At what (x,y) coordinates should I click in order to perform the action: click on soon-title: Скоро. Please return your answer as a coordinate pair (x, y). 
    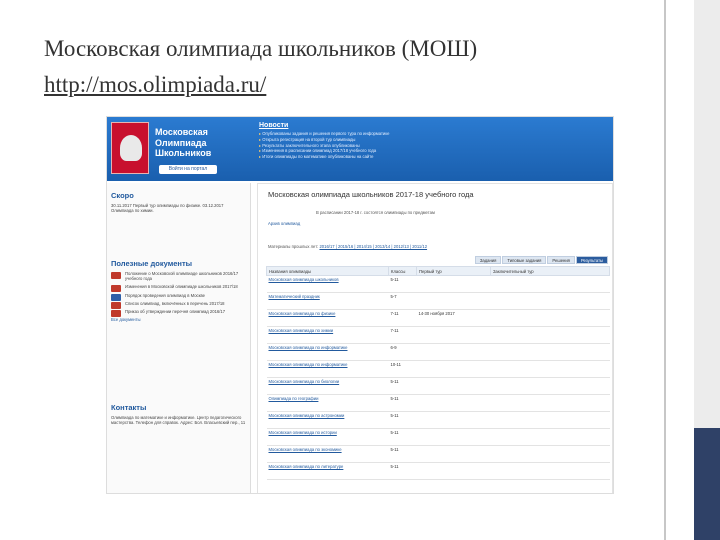
    Looking at the image, I should click on (122, 195).